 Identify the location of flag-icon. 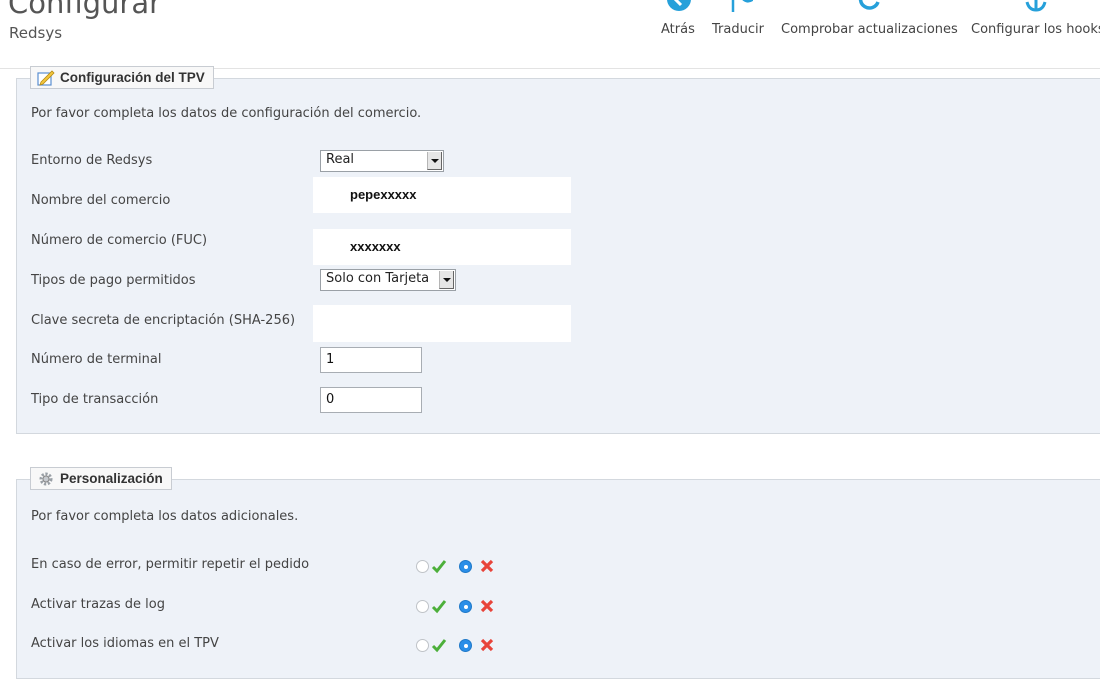
(742, 6).